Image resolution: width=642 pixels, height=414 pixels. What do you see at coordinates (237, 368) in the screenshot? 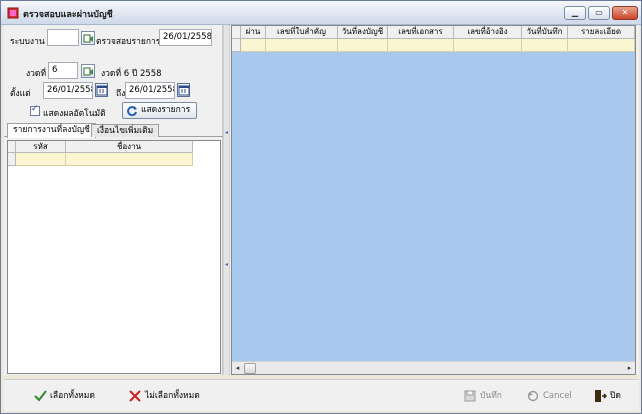
I see `scroll-left-icon: ◂` at bounding box center [237, 368].